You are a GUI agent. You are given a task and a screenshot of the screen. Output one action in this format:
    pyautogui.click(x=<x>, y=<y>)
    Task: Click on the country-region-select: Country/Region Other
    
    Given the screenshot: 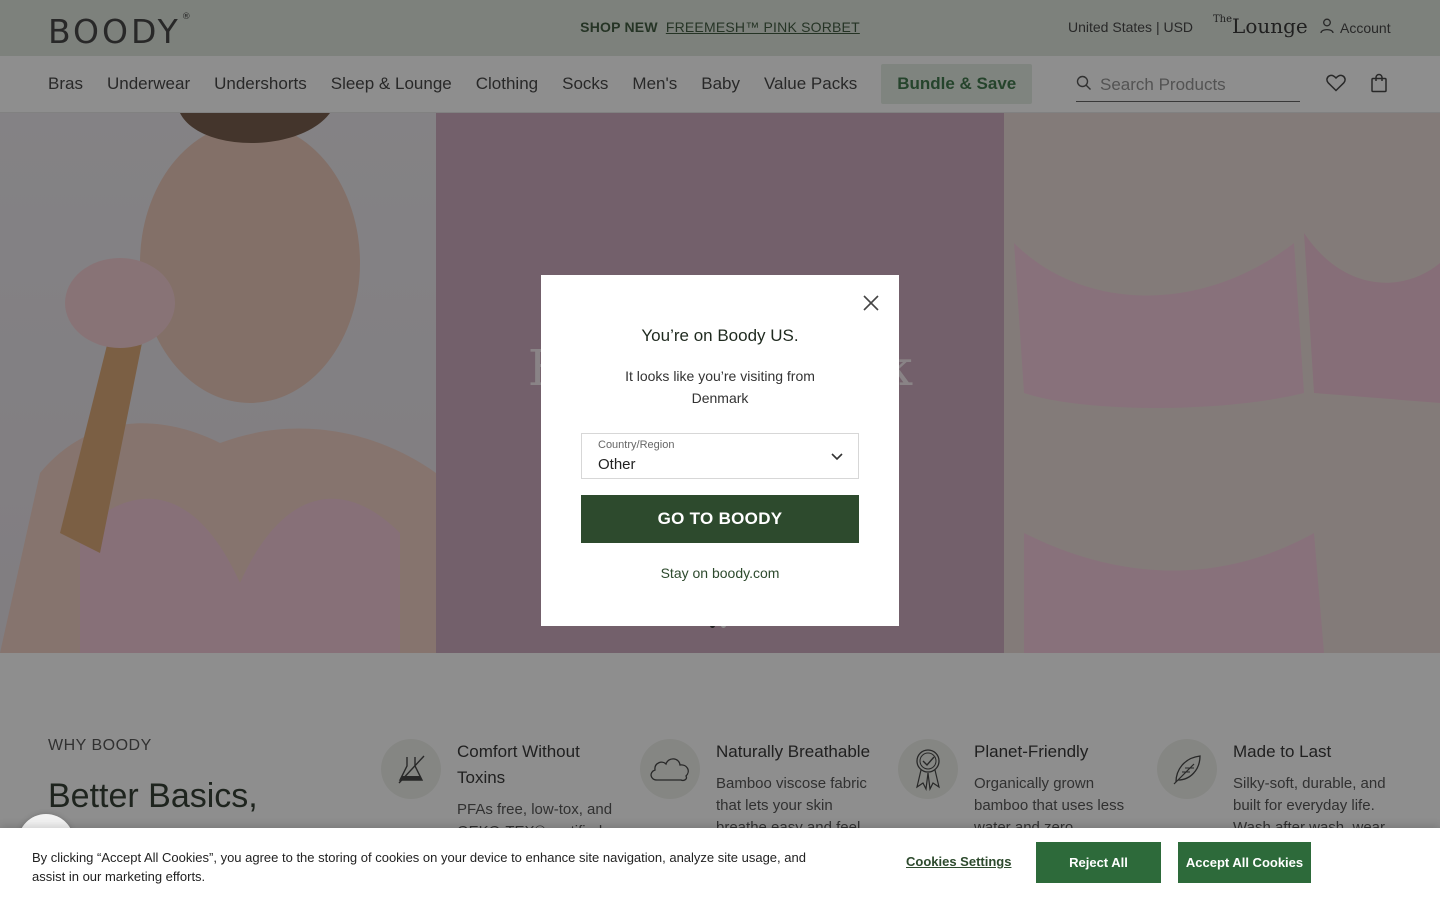 What is the action you would take?
    pyautogui.click(x=720, y=456)
    